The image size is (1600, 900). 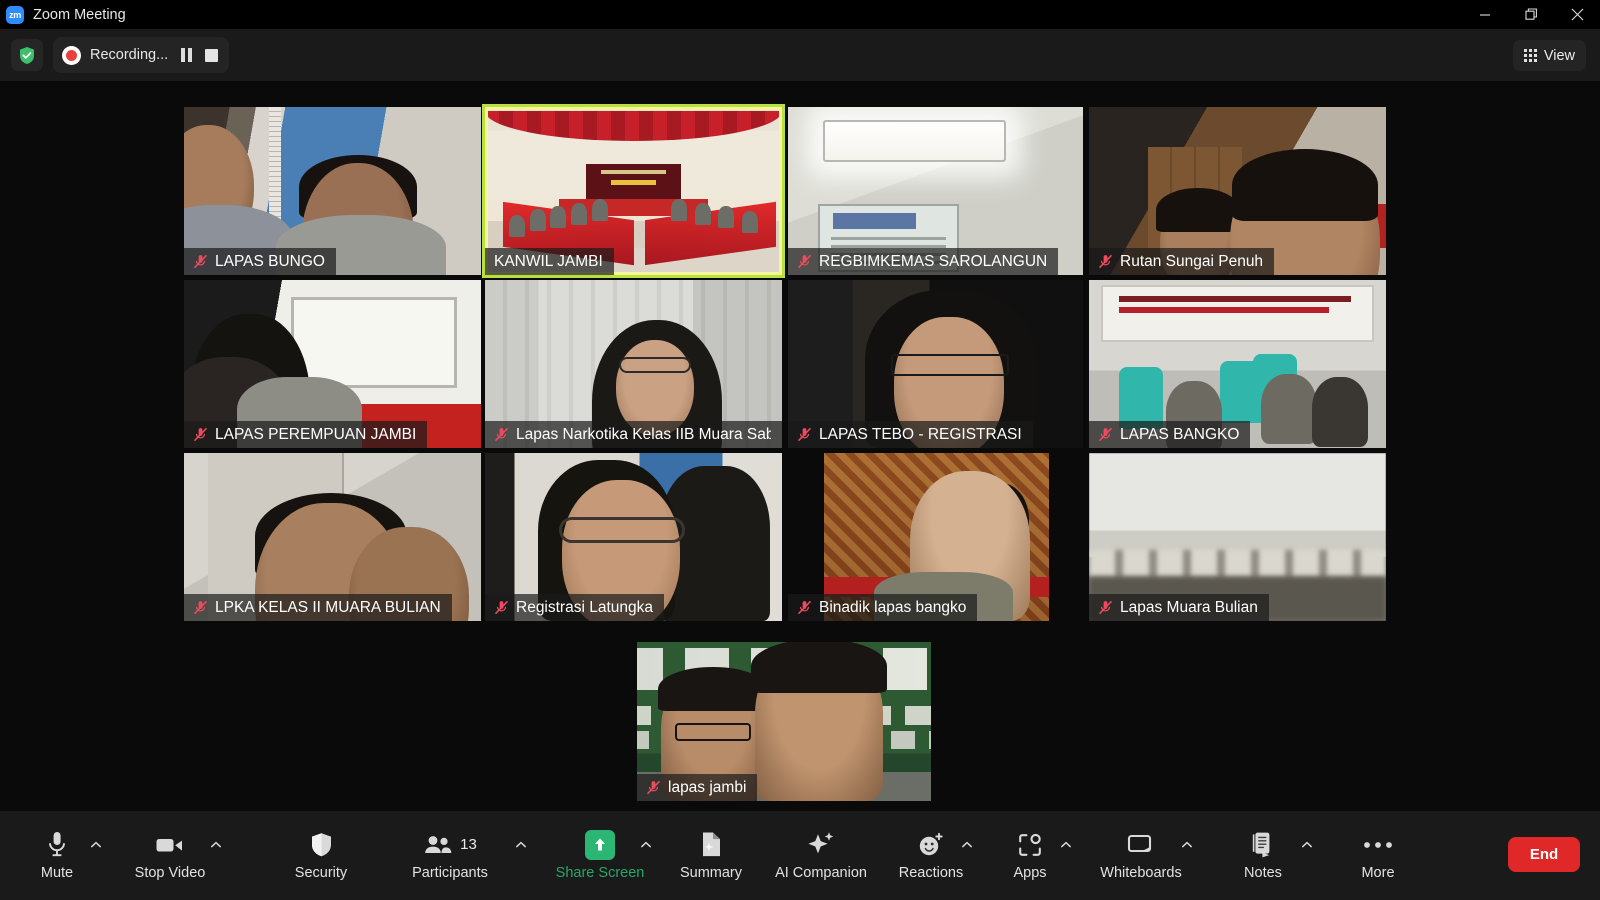 I want to click on whiteboards-button: Whiteboards, so click(x=1141, y=854).